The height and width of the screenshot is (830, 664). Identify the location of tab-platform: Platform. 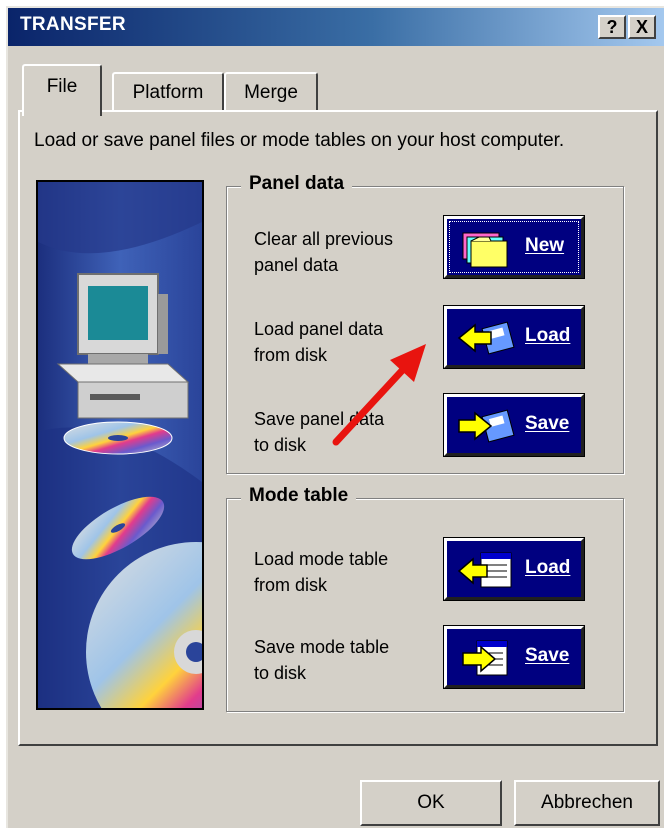
(168, 92).